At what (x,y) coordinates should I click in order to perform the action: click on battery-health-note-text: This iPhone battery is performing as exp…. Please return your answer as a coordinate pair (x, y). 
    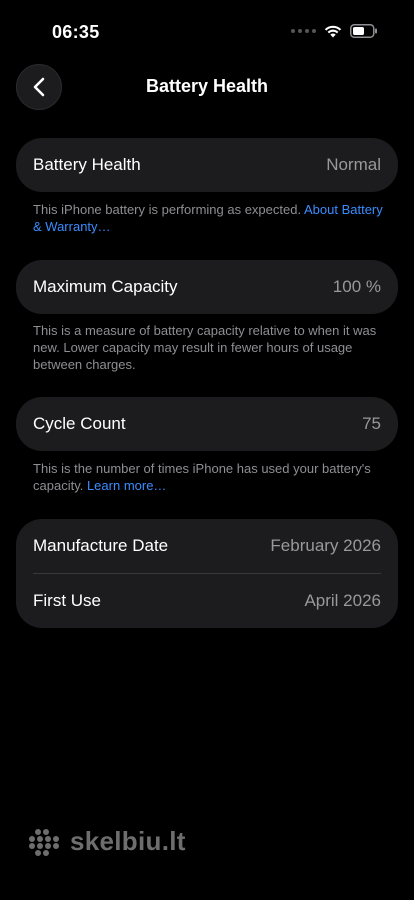
    Looking at the image, I should click on (168, 209).